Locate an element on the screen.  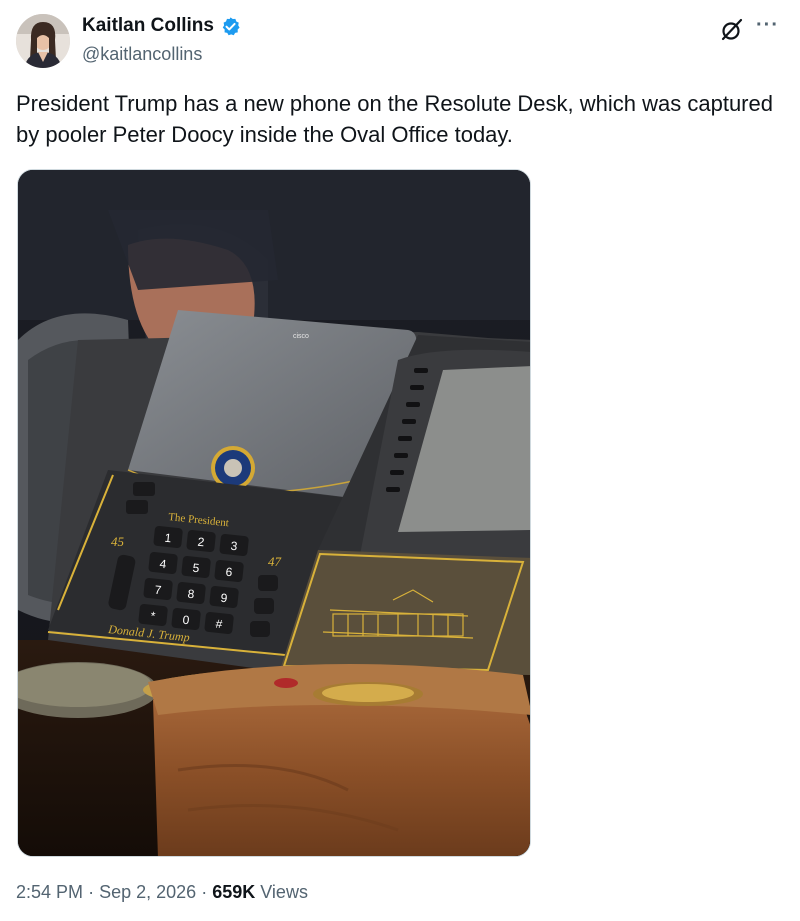
author-name-text: Kaitlan Collins is located at coordinates (148, 26).